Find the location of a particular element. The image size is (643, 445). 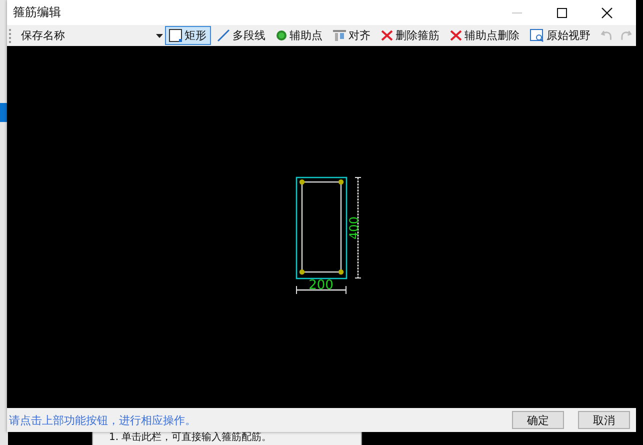

tool-button: 辅助点 is located at coordinates (299, 35).